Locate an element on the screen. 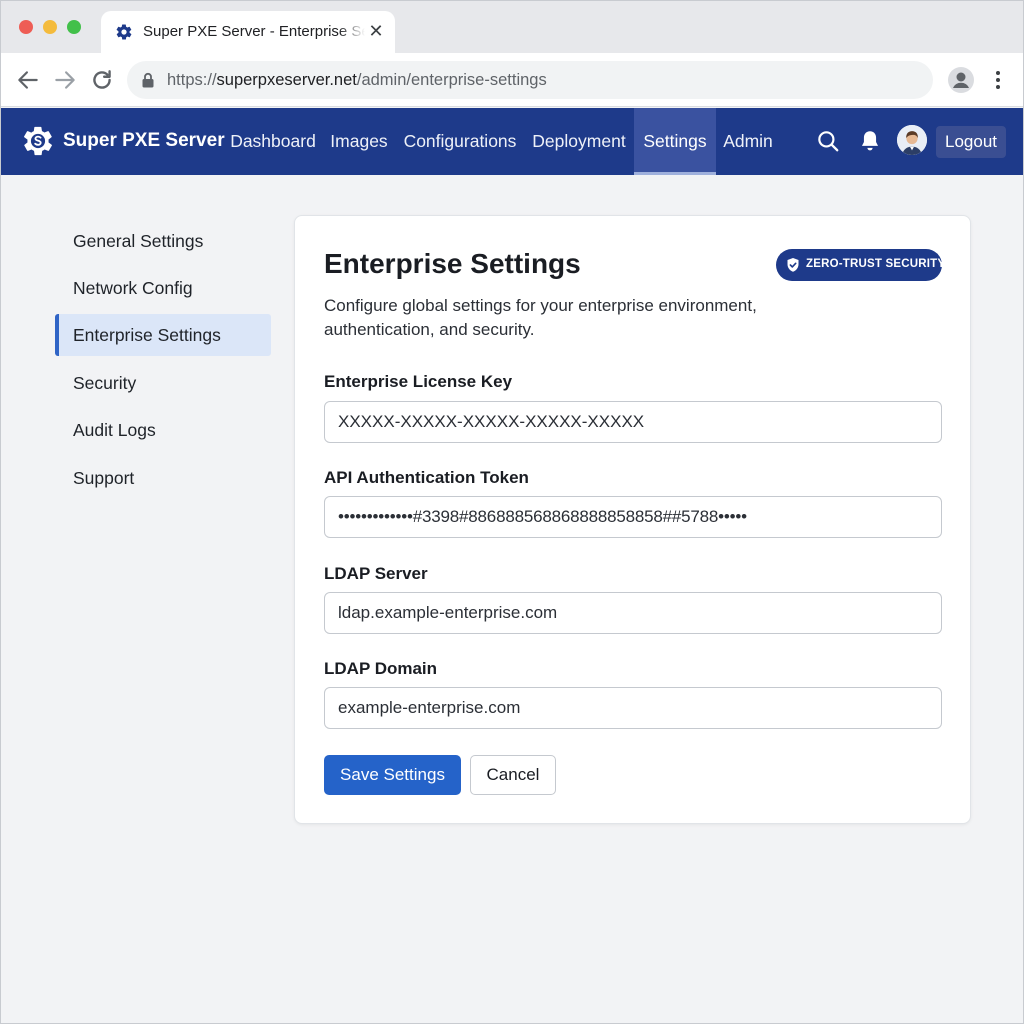 The height and width of the screenshot is (1024, 1024). nav-deployment: Deployment is located at coordinates (579, 141).